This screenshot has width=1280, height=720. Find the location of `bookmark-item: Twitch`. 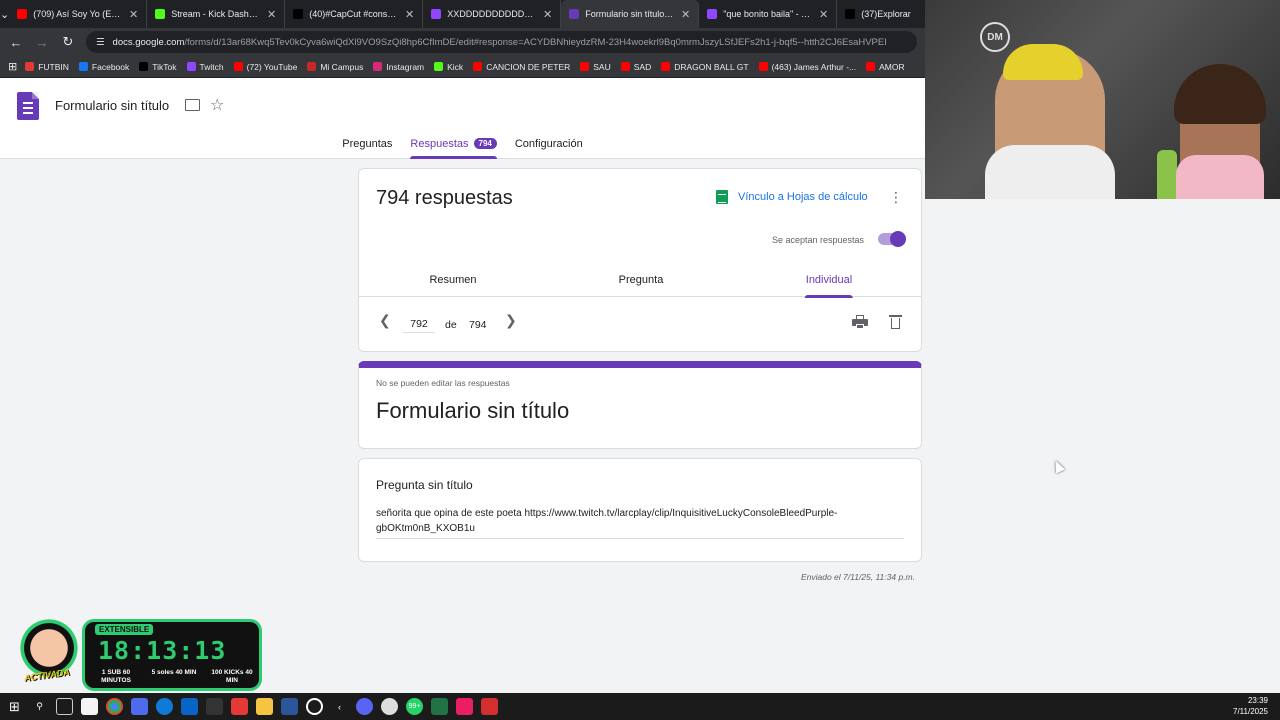

bookmark-item: Twitch is located at coordinates (205, 66).